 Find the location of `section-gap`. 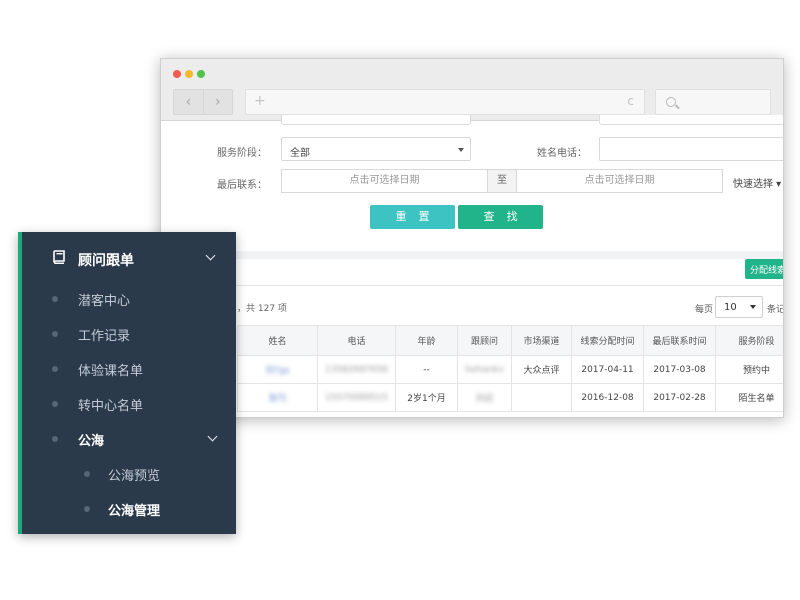

section-gap is located at coordinates (472, 255).